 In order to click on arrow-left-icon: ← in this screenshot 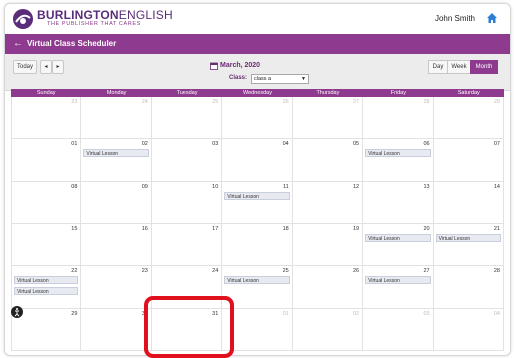, I will do `click(18, 44)`.